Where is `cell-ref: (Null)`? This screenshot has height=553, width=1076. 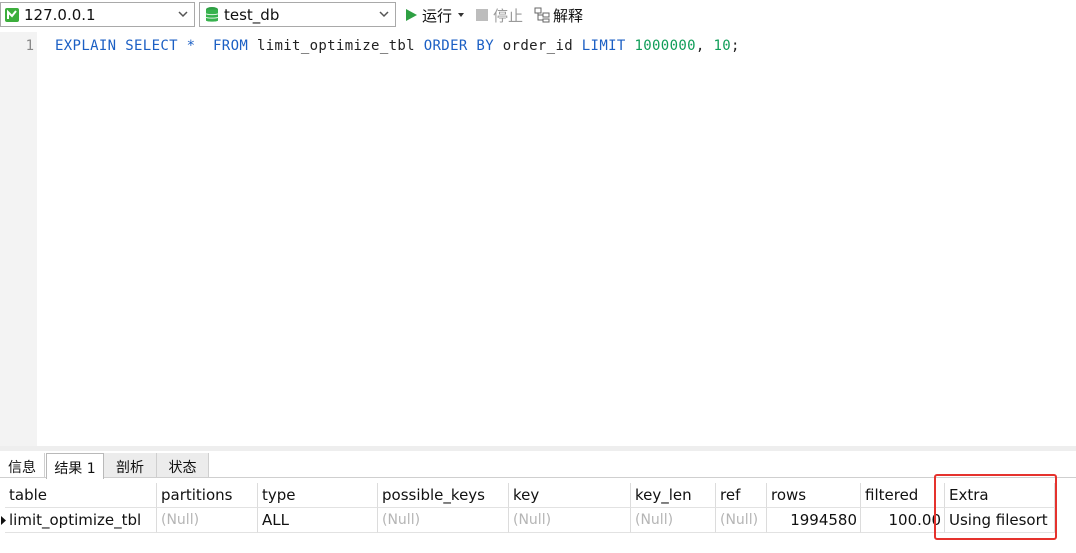
cell-ref: (Null) is located at coordinates (741, 520).